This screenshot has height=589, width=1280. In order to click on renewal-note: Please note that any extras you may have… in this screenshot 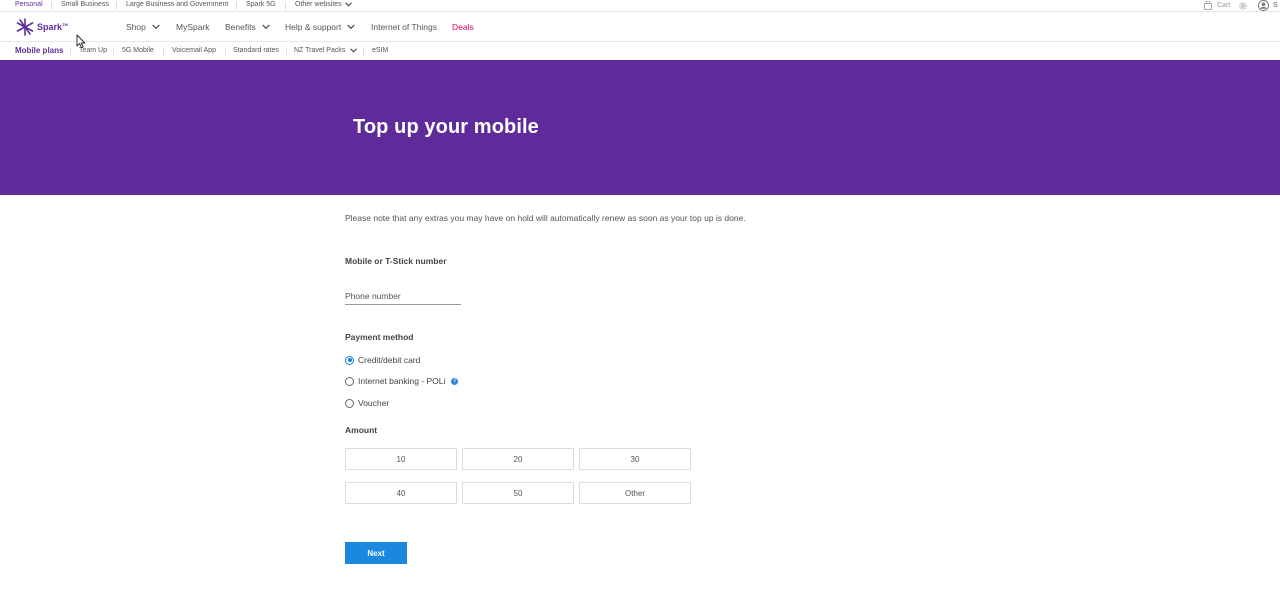, I will do `click(545, 218)`.